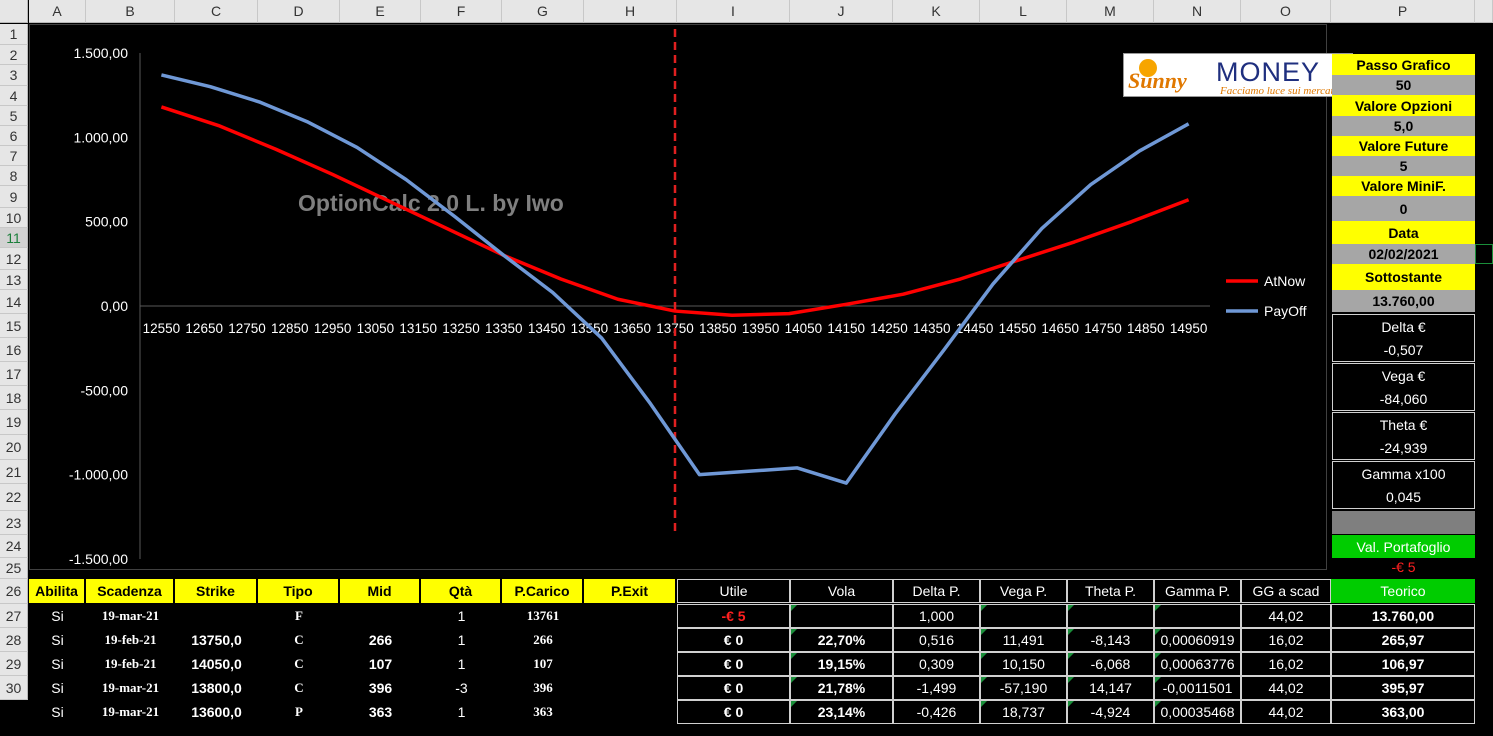 The height and width of the screenshot is (736, 1493). I want to click on table-cell: -0,426, so click(936, 712).